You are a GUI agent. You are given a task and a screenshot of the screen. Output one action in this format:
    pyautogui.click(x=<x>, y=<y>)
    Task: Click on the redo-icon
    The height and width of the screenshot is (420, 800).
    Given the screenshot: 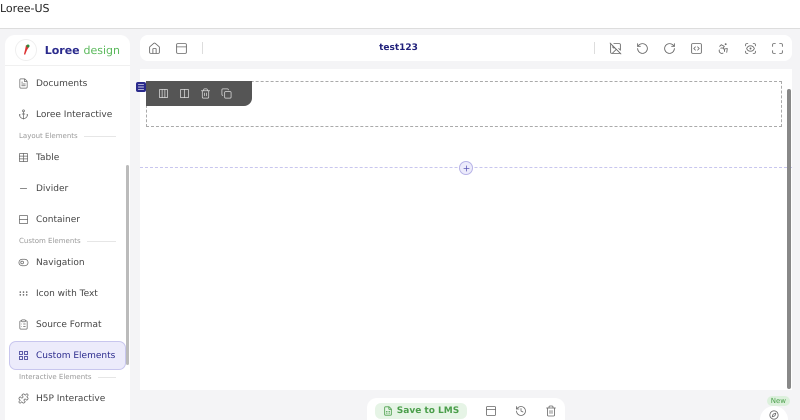 What is the action you would take?
    pyautogui.click(x=669, y=48)
    